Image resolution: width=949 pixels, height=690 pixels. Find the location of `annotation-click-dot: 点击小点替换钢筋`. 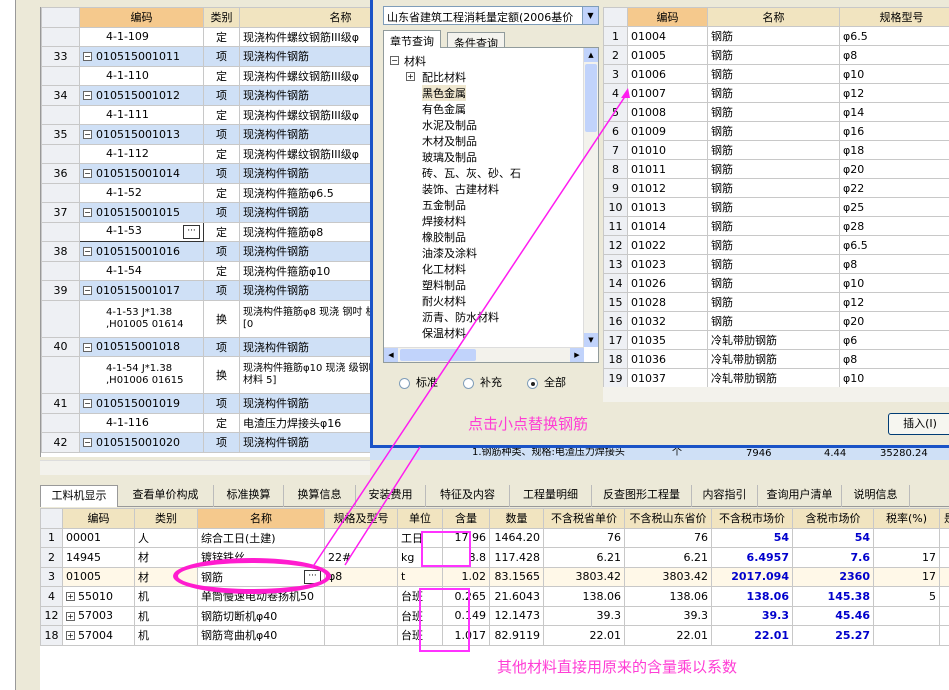

annotation-click-dot: 点击小点替换钢筋 is located at coordinates (528, 424).